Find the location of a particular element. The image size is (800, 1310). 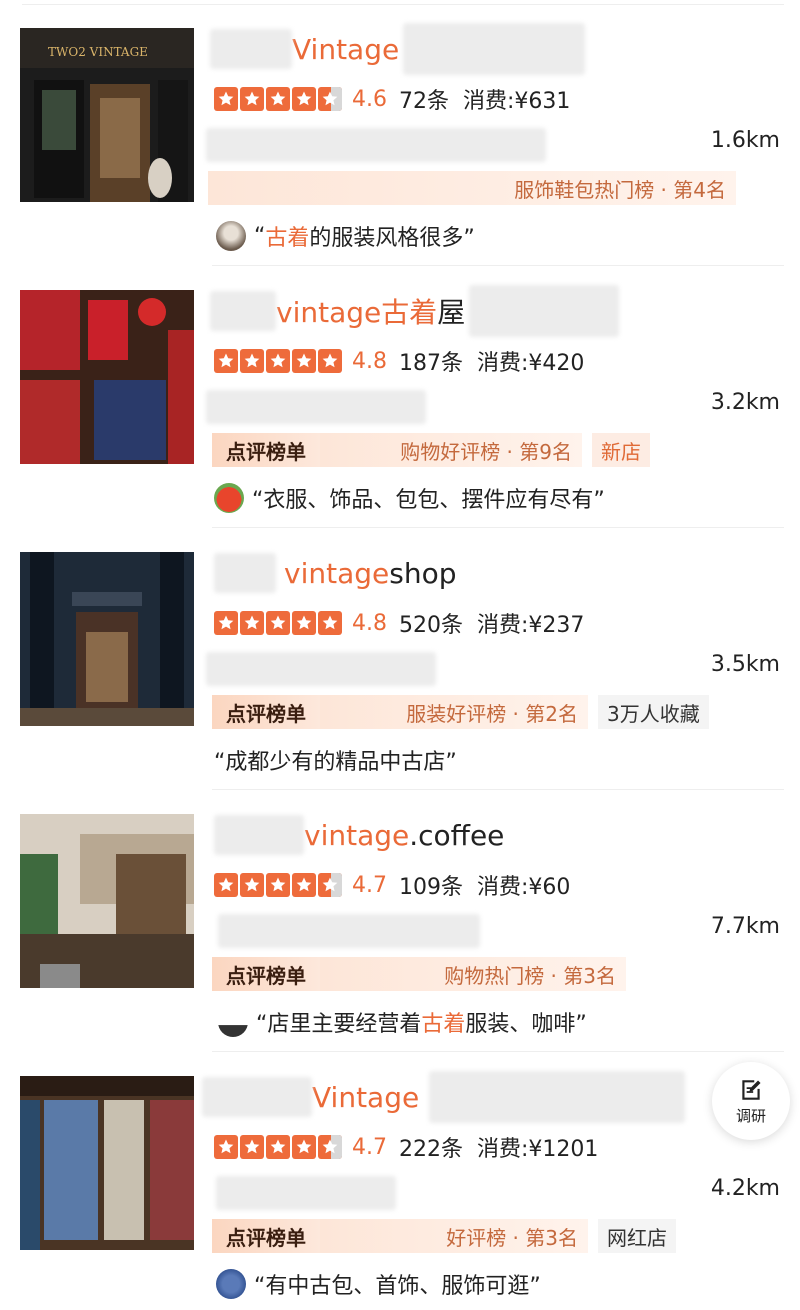

average-price: 消费:¥237 is located at coordinates (531, 625).